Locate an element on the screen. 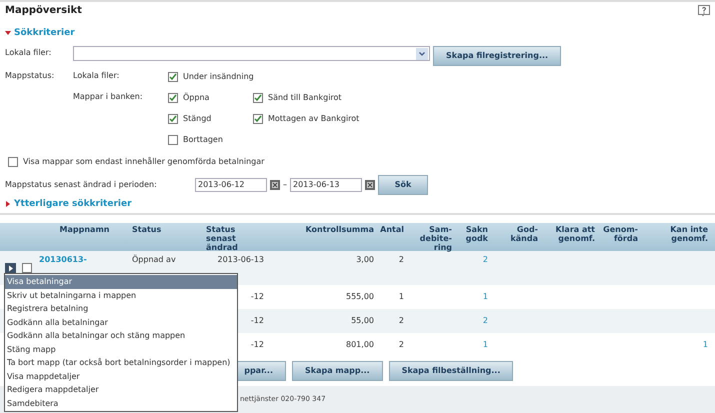  menu-item: Visa betalningar is located at coordinates (121, 281).